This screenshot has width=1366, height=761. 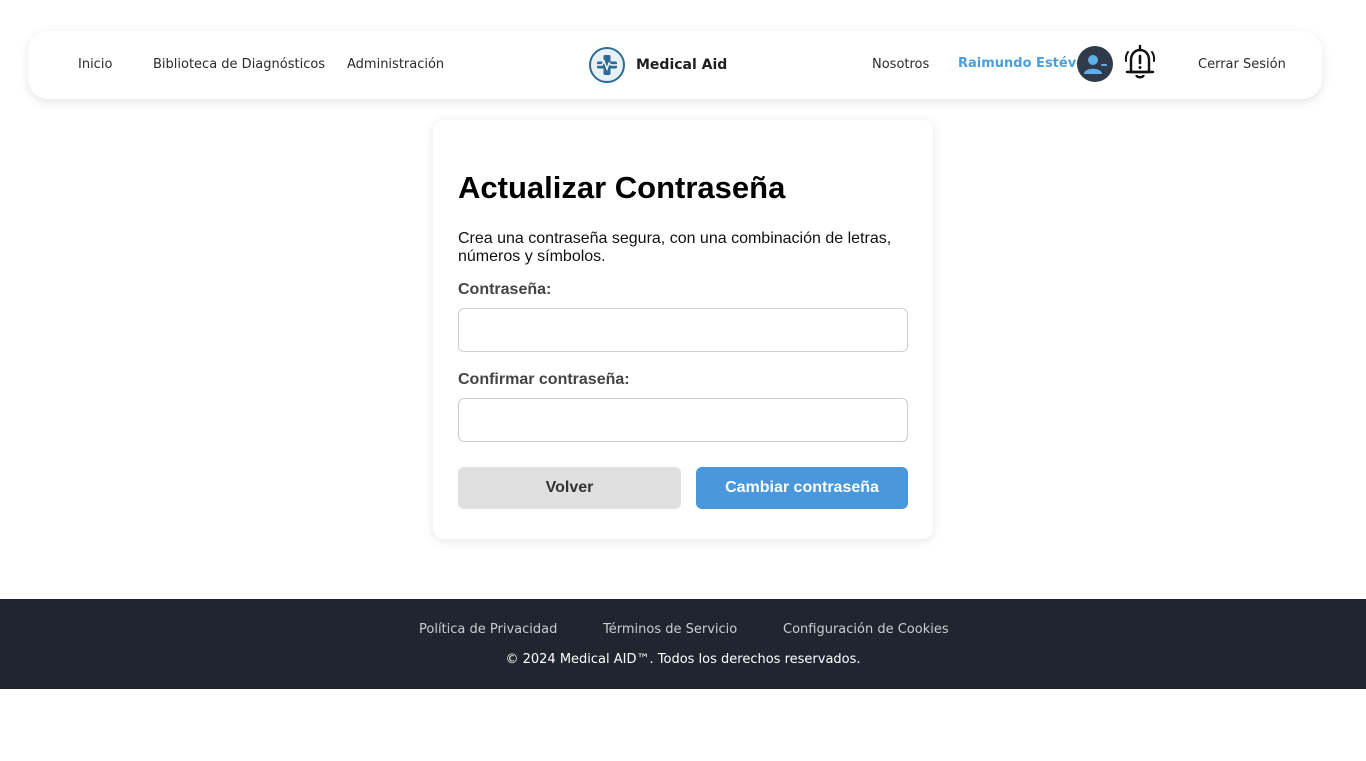 I want to click on footer-link-privacy: Política de Privacidad, so click(x=488, y=629).